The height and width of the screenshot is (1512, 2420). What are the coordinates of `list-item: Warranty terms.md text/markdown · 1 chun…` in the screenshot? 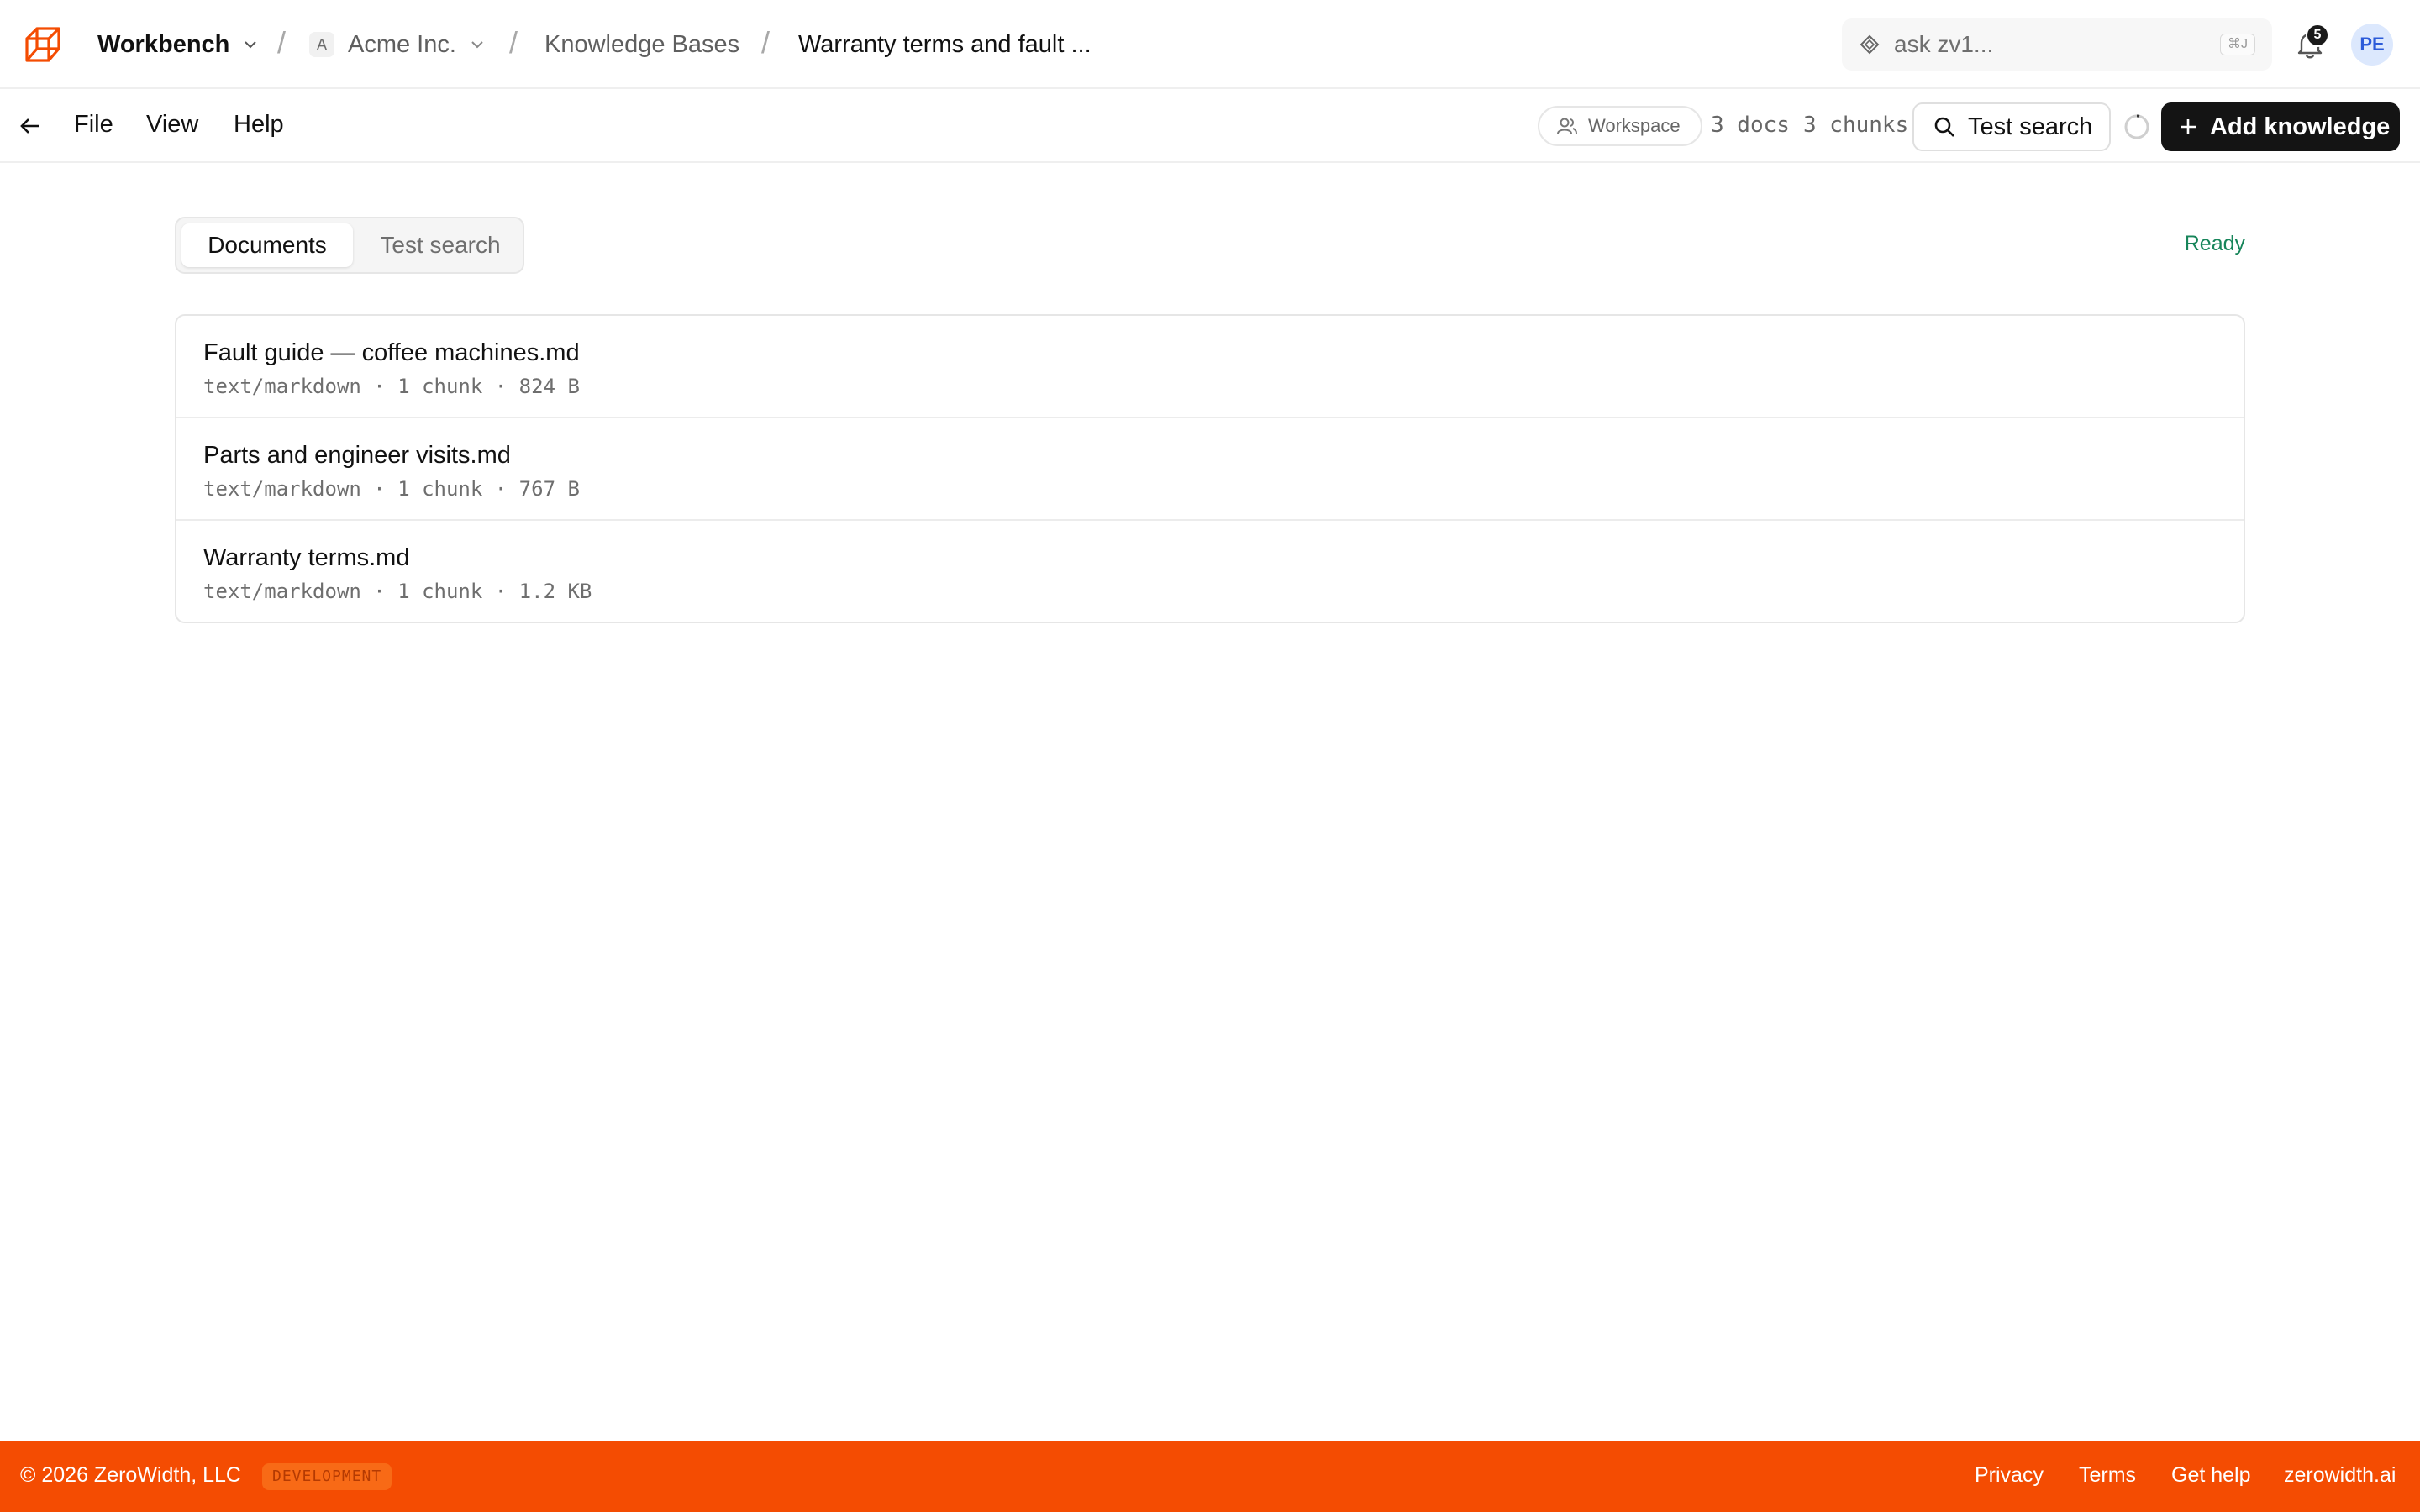 It's located at (1210, 571).